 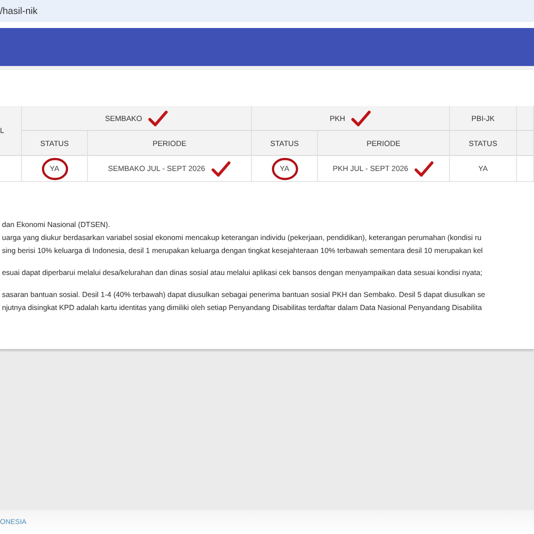 I want to click on address-bar: /hasil-nik, so click(x=267, y=11).